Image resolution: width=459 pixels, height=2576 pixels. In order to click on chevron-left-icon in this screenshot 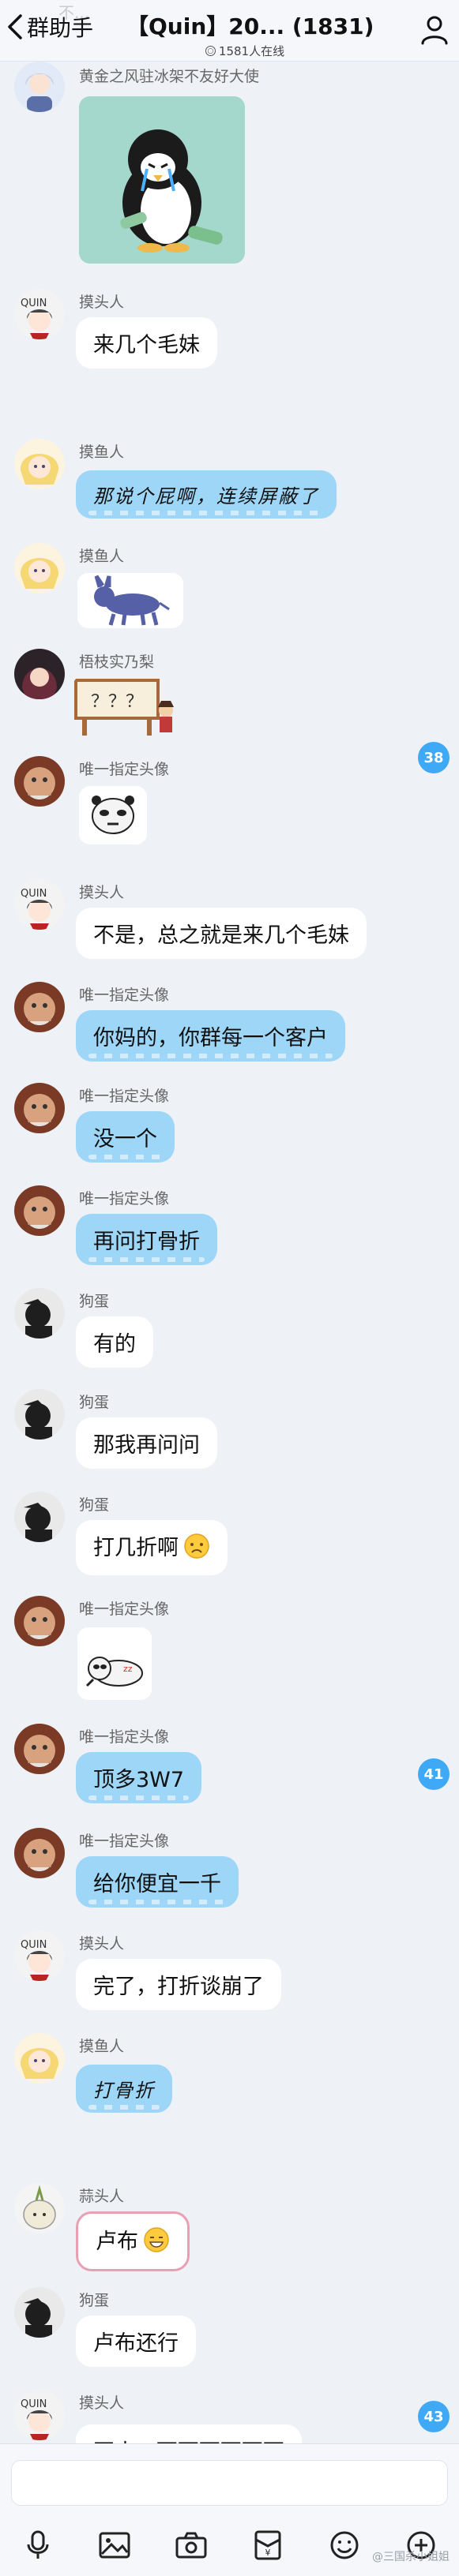, I will do `click(15, 26)`.